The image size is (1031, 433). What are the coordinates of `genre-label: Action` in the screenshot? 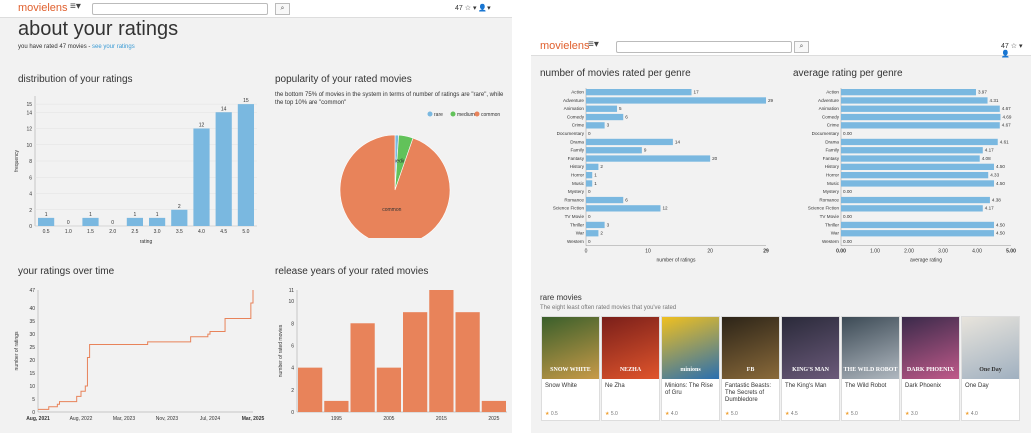 It's located at (832, 92).